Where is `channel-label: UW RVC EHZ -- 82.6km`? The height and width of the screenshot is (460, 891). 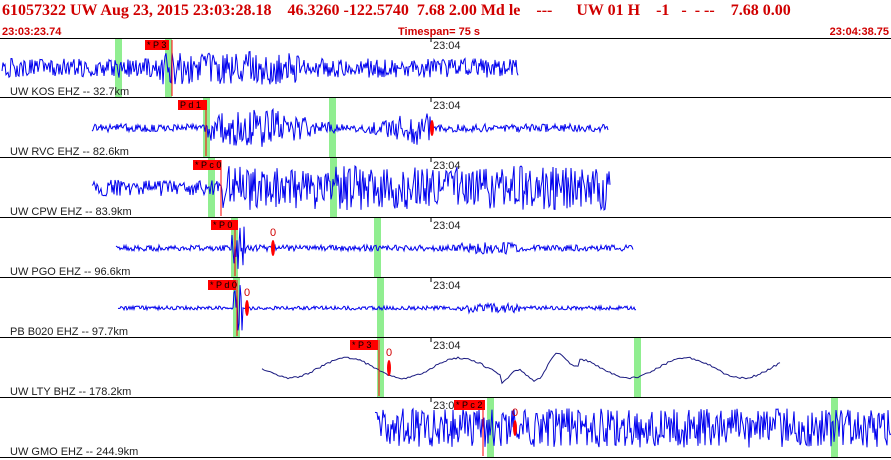
channel-label: UW RVC EHZ -- 82.6km is located at coordinates (69, 152).